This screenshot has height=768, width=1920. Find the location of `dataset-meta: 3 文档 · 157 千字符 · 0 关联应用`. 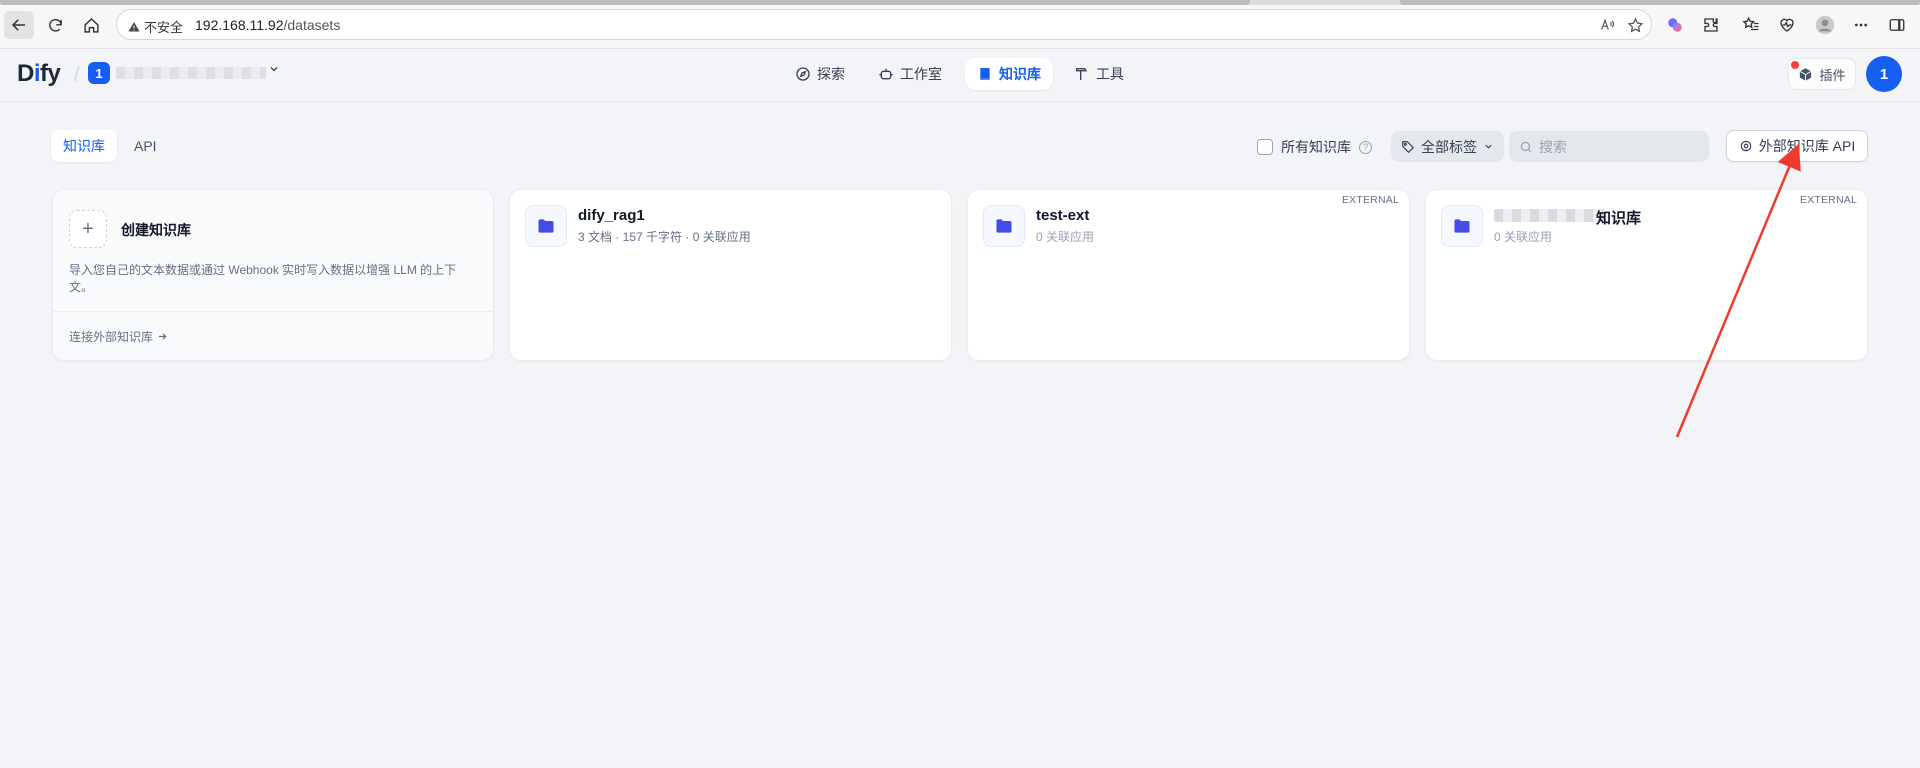

dataset-meta: 3 文档 · 157 千字符 · 0 关联应用 is located at coordinates (664, 237).